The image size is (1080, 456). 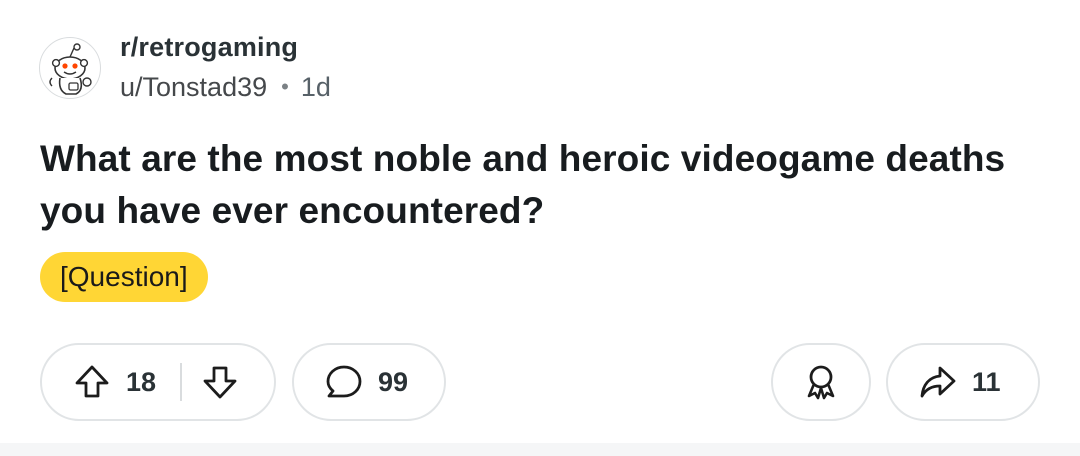 I want to click on vote-count: 18, so click(x=141, y=381).